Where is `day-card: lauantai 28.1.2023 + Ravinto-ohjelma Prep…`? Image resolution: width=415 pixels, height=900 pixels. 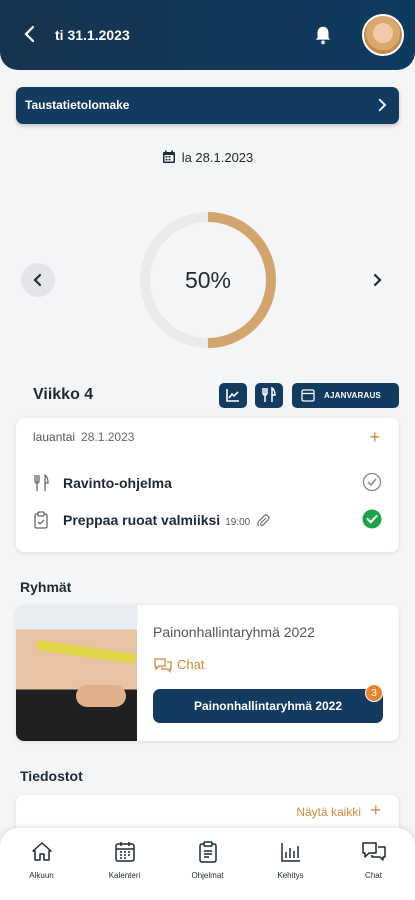
day-card: lauantai 28.1.2023 + Ravinto-ohjelma Prep… is located at coordinates (207, 485).